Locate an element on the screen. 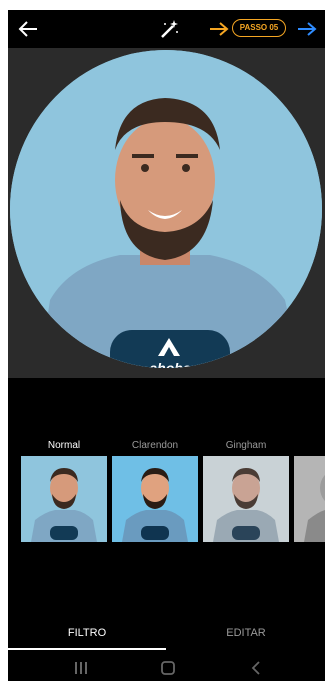 This screenshot has height=681, width=325. system-navigation-bar is located at coordinates (166, 667).